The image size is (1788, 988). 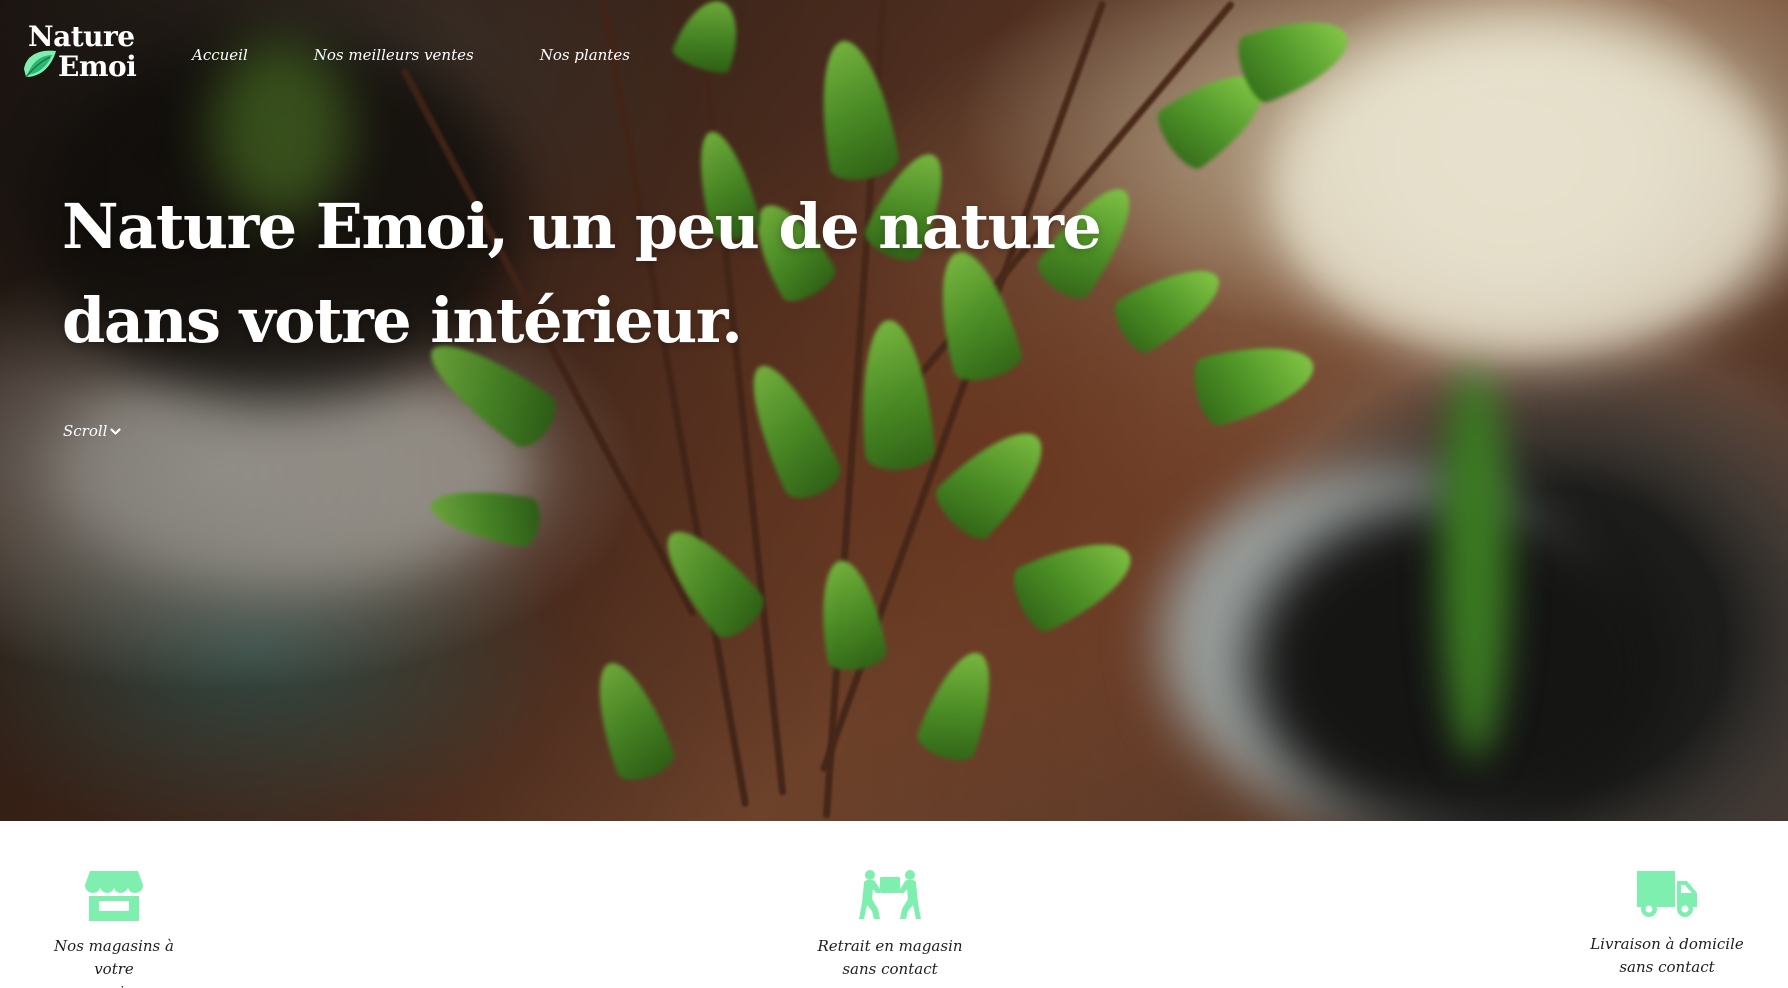 I want to click on service-delivery: Livraison à domicile sans contact, so click(x=1667, y=900).